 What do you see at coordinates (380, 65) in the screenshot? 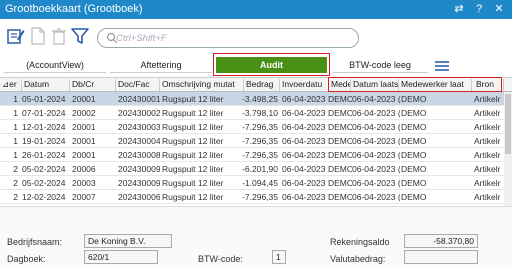
I see `tab-btw-code-leeg: BTW-code leeg` at bounding box center [380, 65].